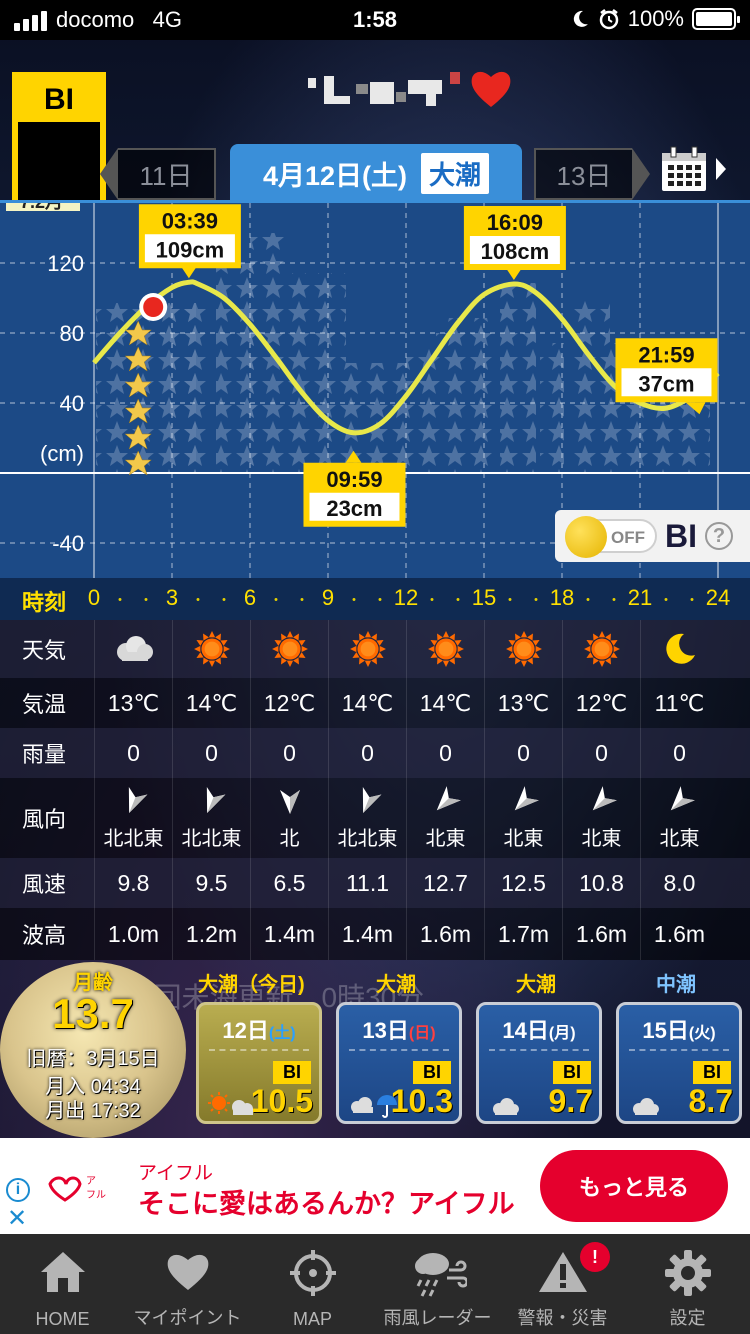  What do you see at coordinates (153, 307) in the screenshot?
I see `current-time-marker` at bounding box center [153, 307].